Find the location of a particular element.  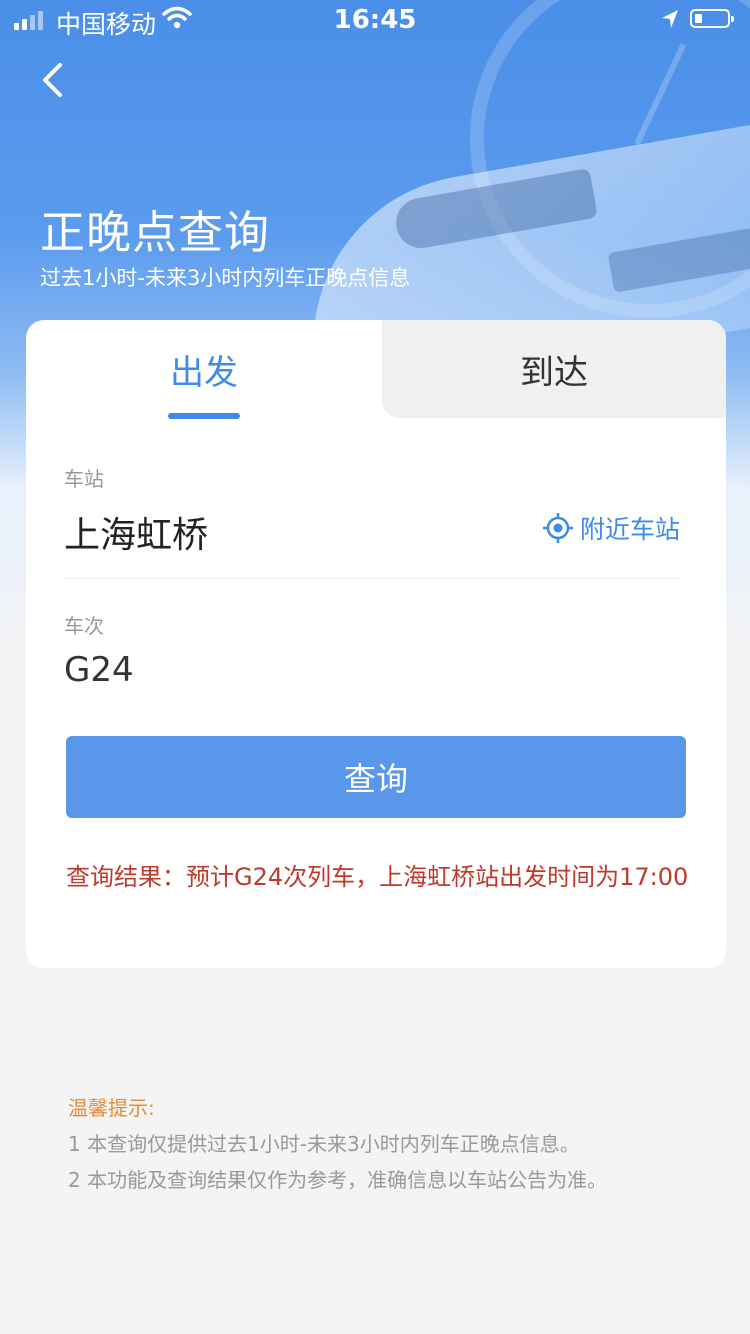

train-number-label: 车次 is located at coordinates (84, 626).